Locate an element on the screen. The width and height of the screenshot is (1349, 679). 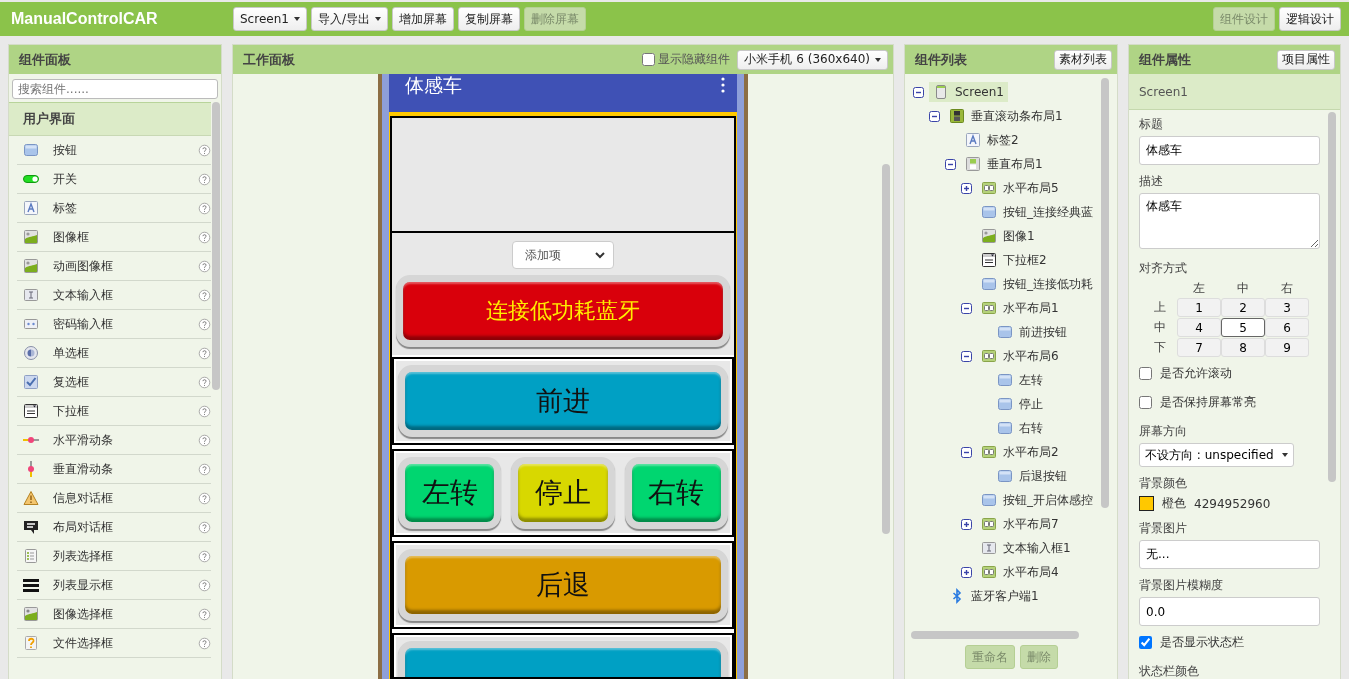
mode-tab: 逻辑设计 is located at coordinates (1310, 19).